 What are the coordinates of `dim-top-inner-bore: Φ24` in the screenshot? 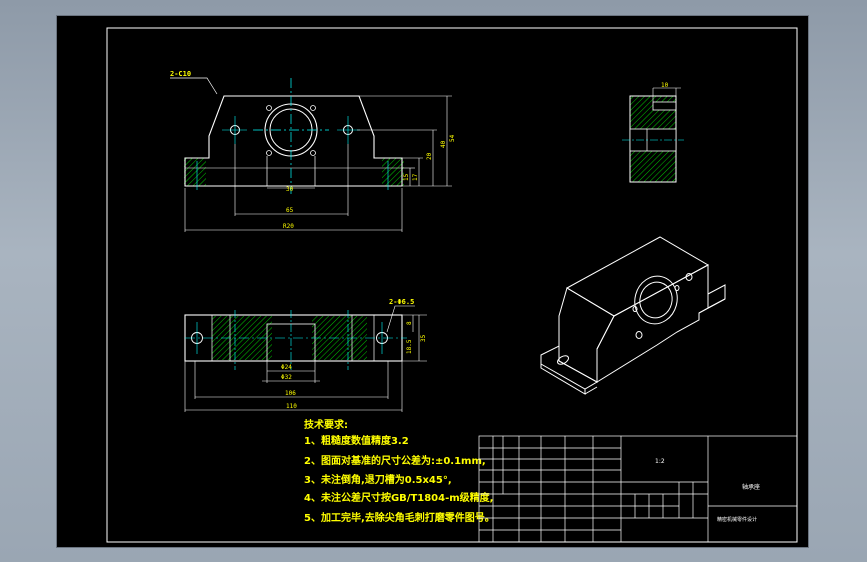 It's located at (286, 367).